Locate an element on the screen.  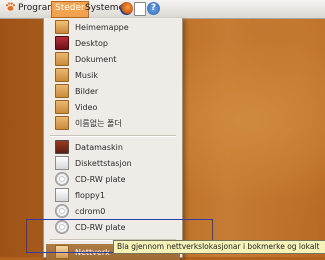
menu-item-label: Heimemappe is located at coordinates (102, 27).